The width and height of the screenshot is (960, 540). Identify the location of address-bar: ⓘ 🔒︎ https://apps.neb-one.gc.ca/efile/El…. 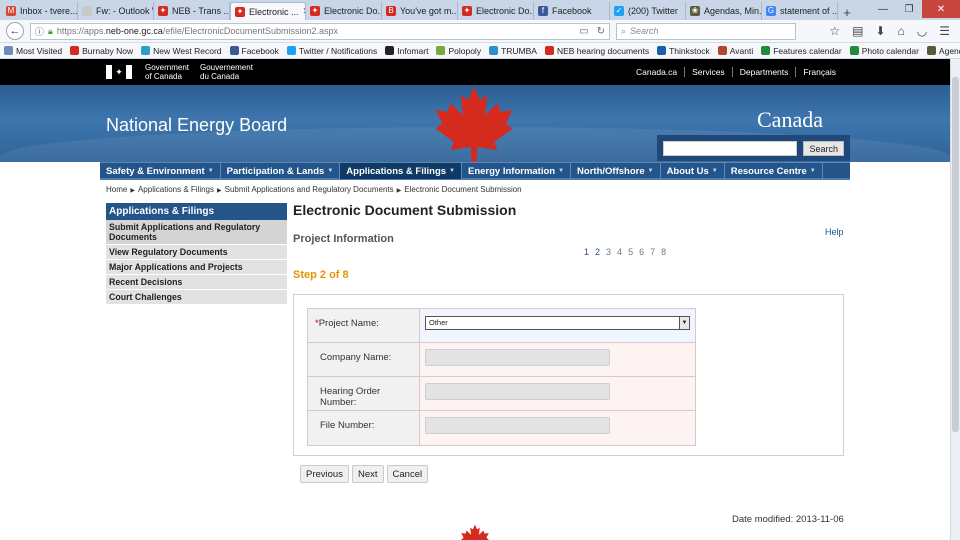
(320, 31).